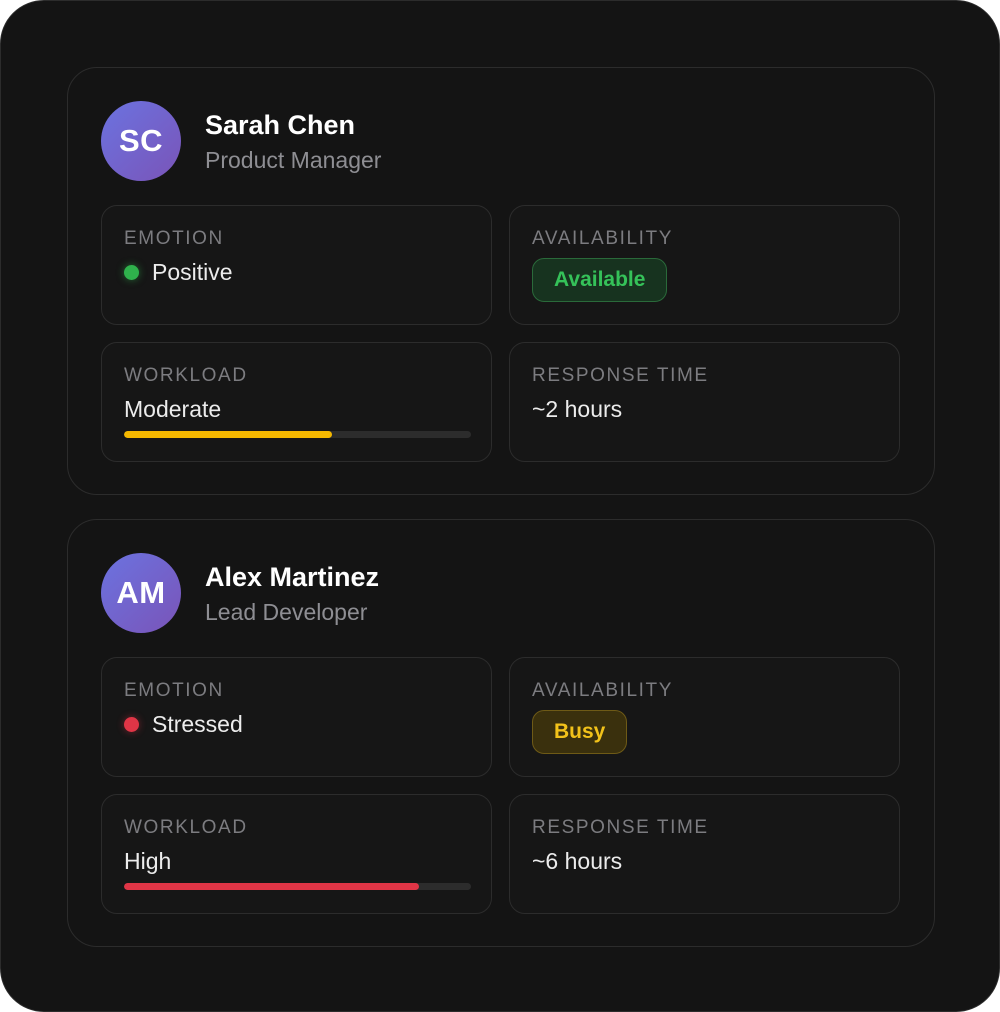 The image size is (1000, 1012). I want to click on response-time-value: ~2 hours, so click(577, 409).